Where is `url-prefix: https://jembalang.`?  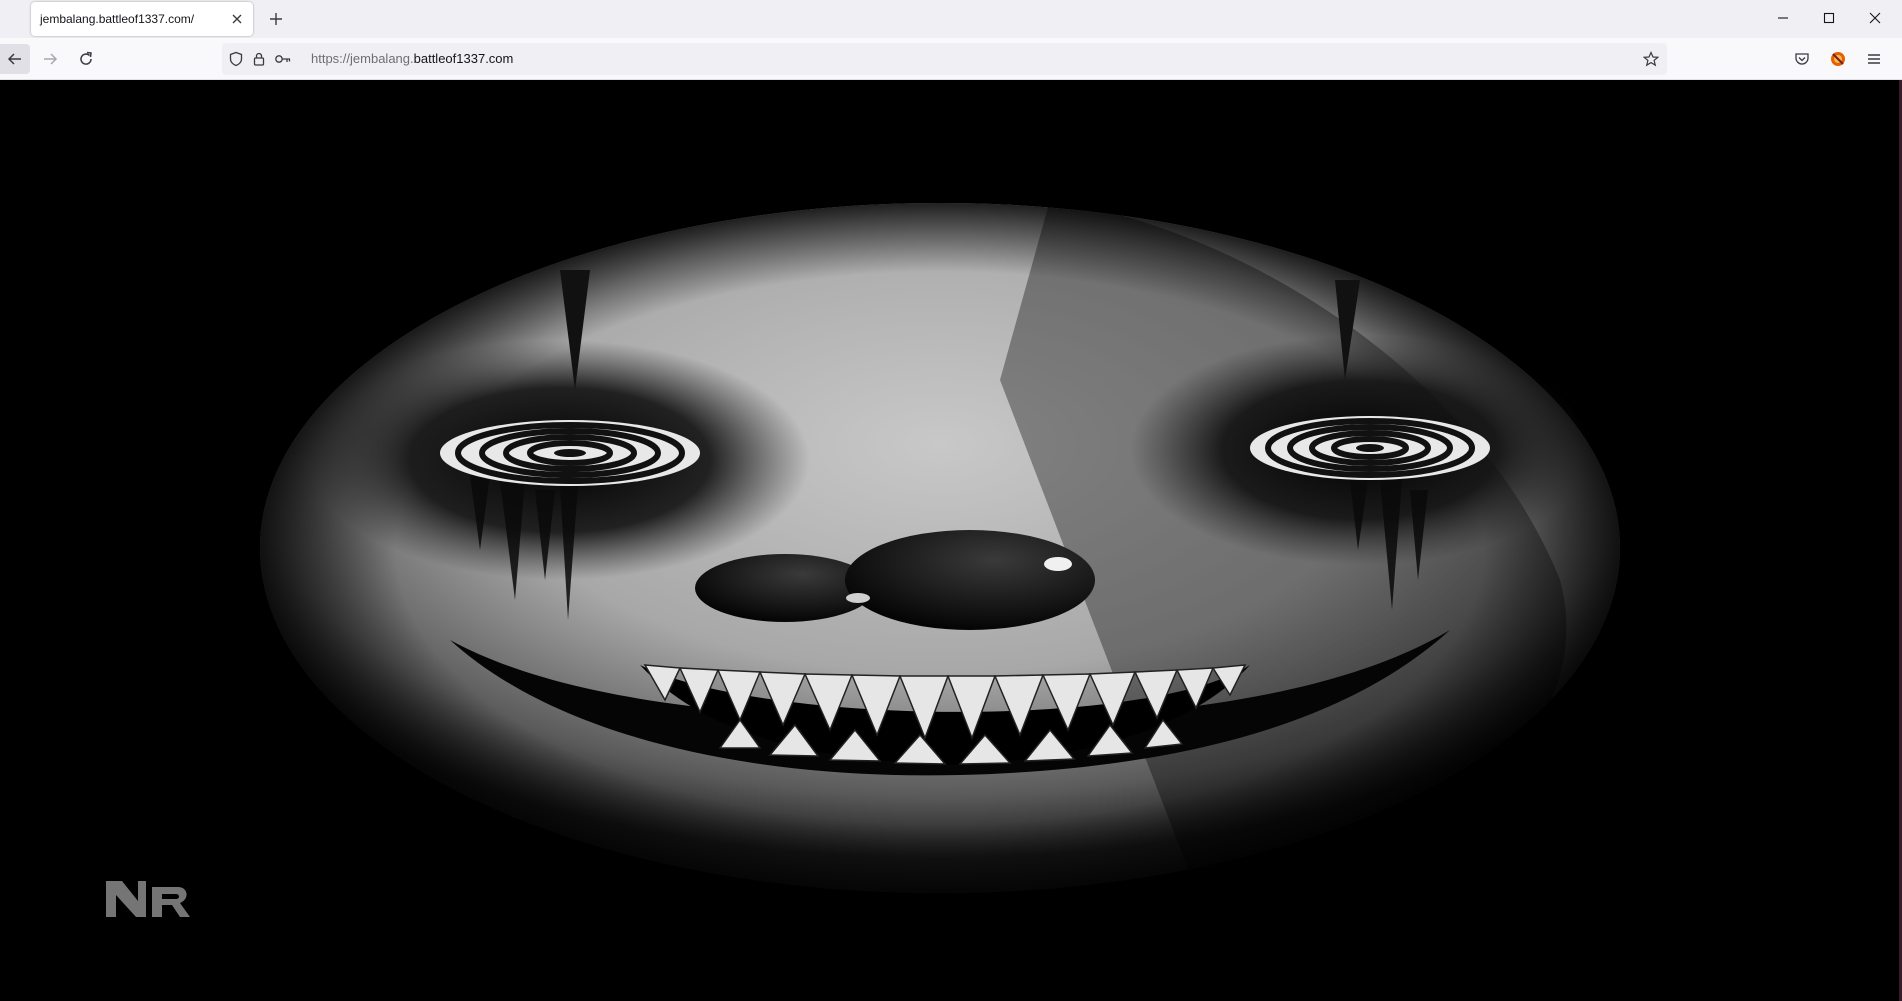 url-prefix: https://jembalang. is located at coordinates (362, 58).